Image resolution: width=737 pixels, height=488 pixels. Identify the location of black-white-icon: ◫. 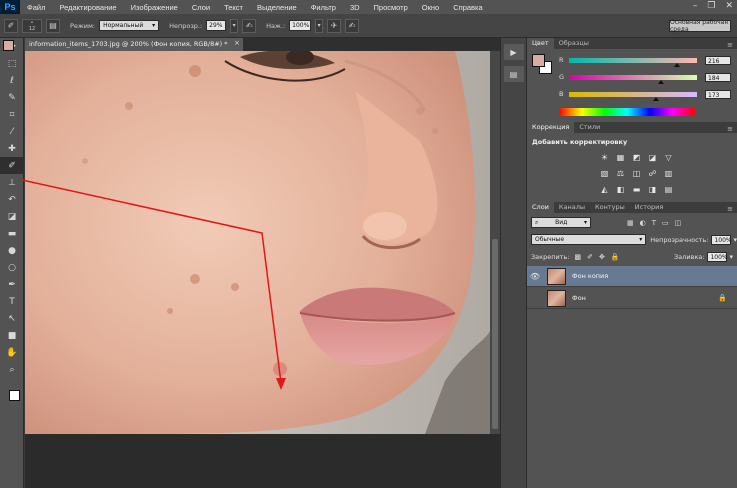
(636, 173).